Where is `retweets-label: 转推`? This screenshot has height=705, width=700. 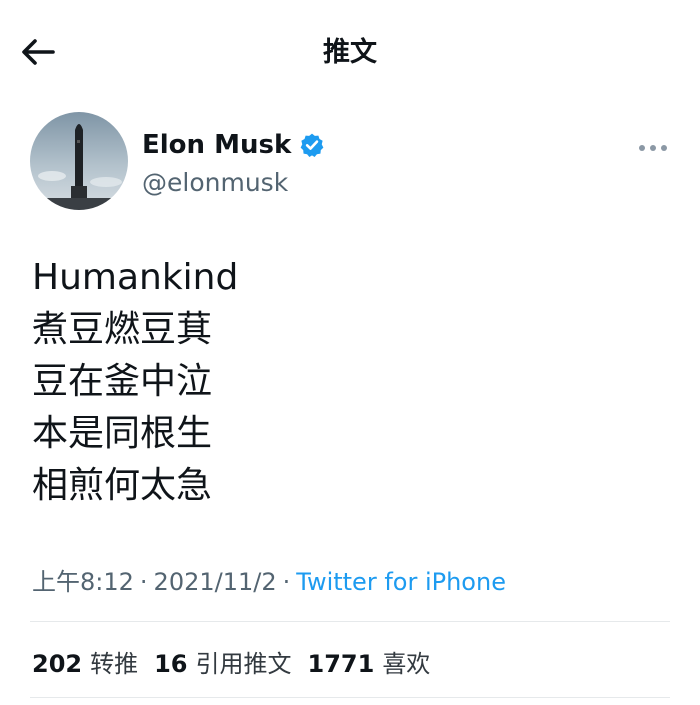
retweets-label: 转推 is located at coordinates (114, 664).